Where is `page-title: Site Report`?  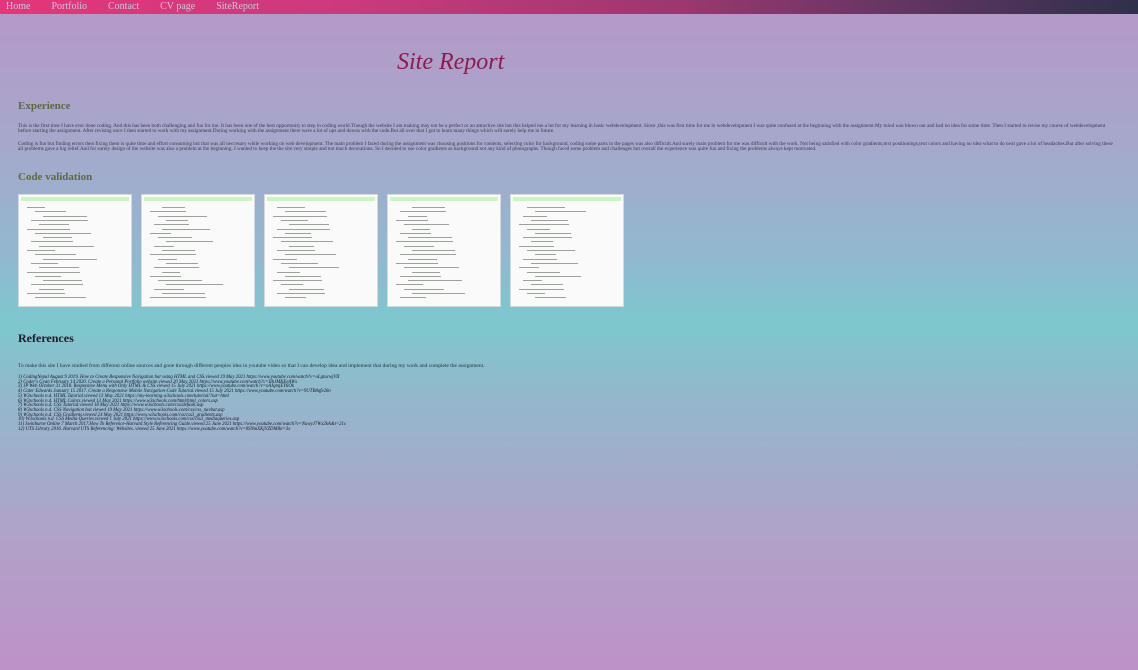 page-title: Site Report is located at coordinates (451, 62).